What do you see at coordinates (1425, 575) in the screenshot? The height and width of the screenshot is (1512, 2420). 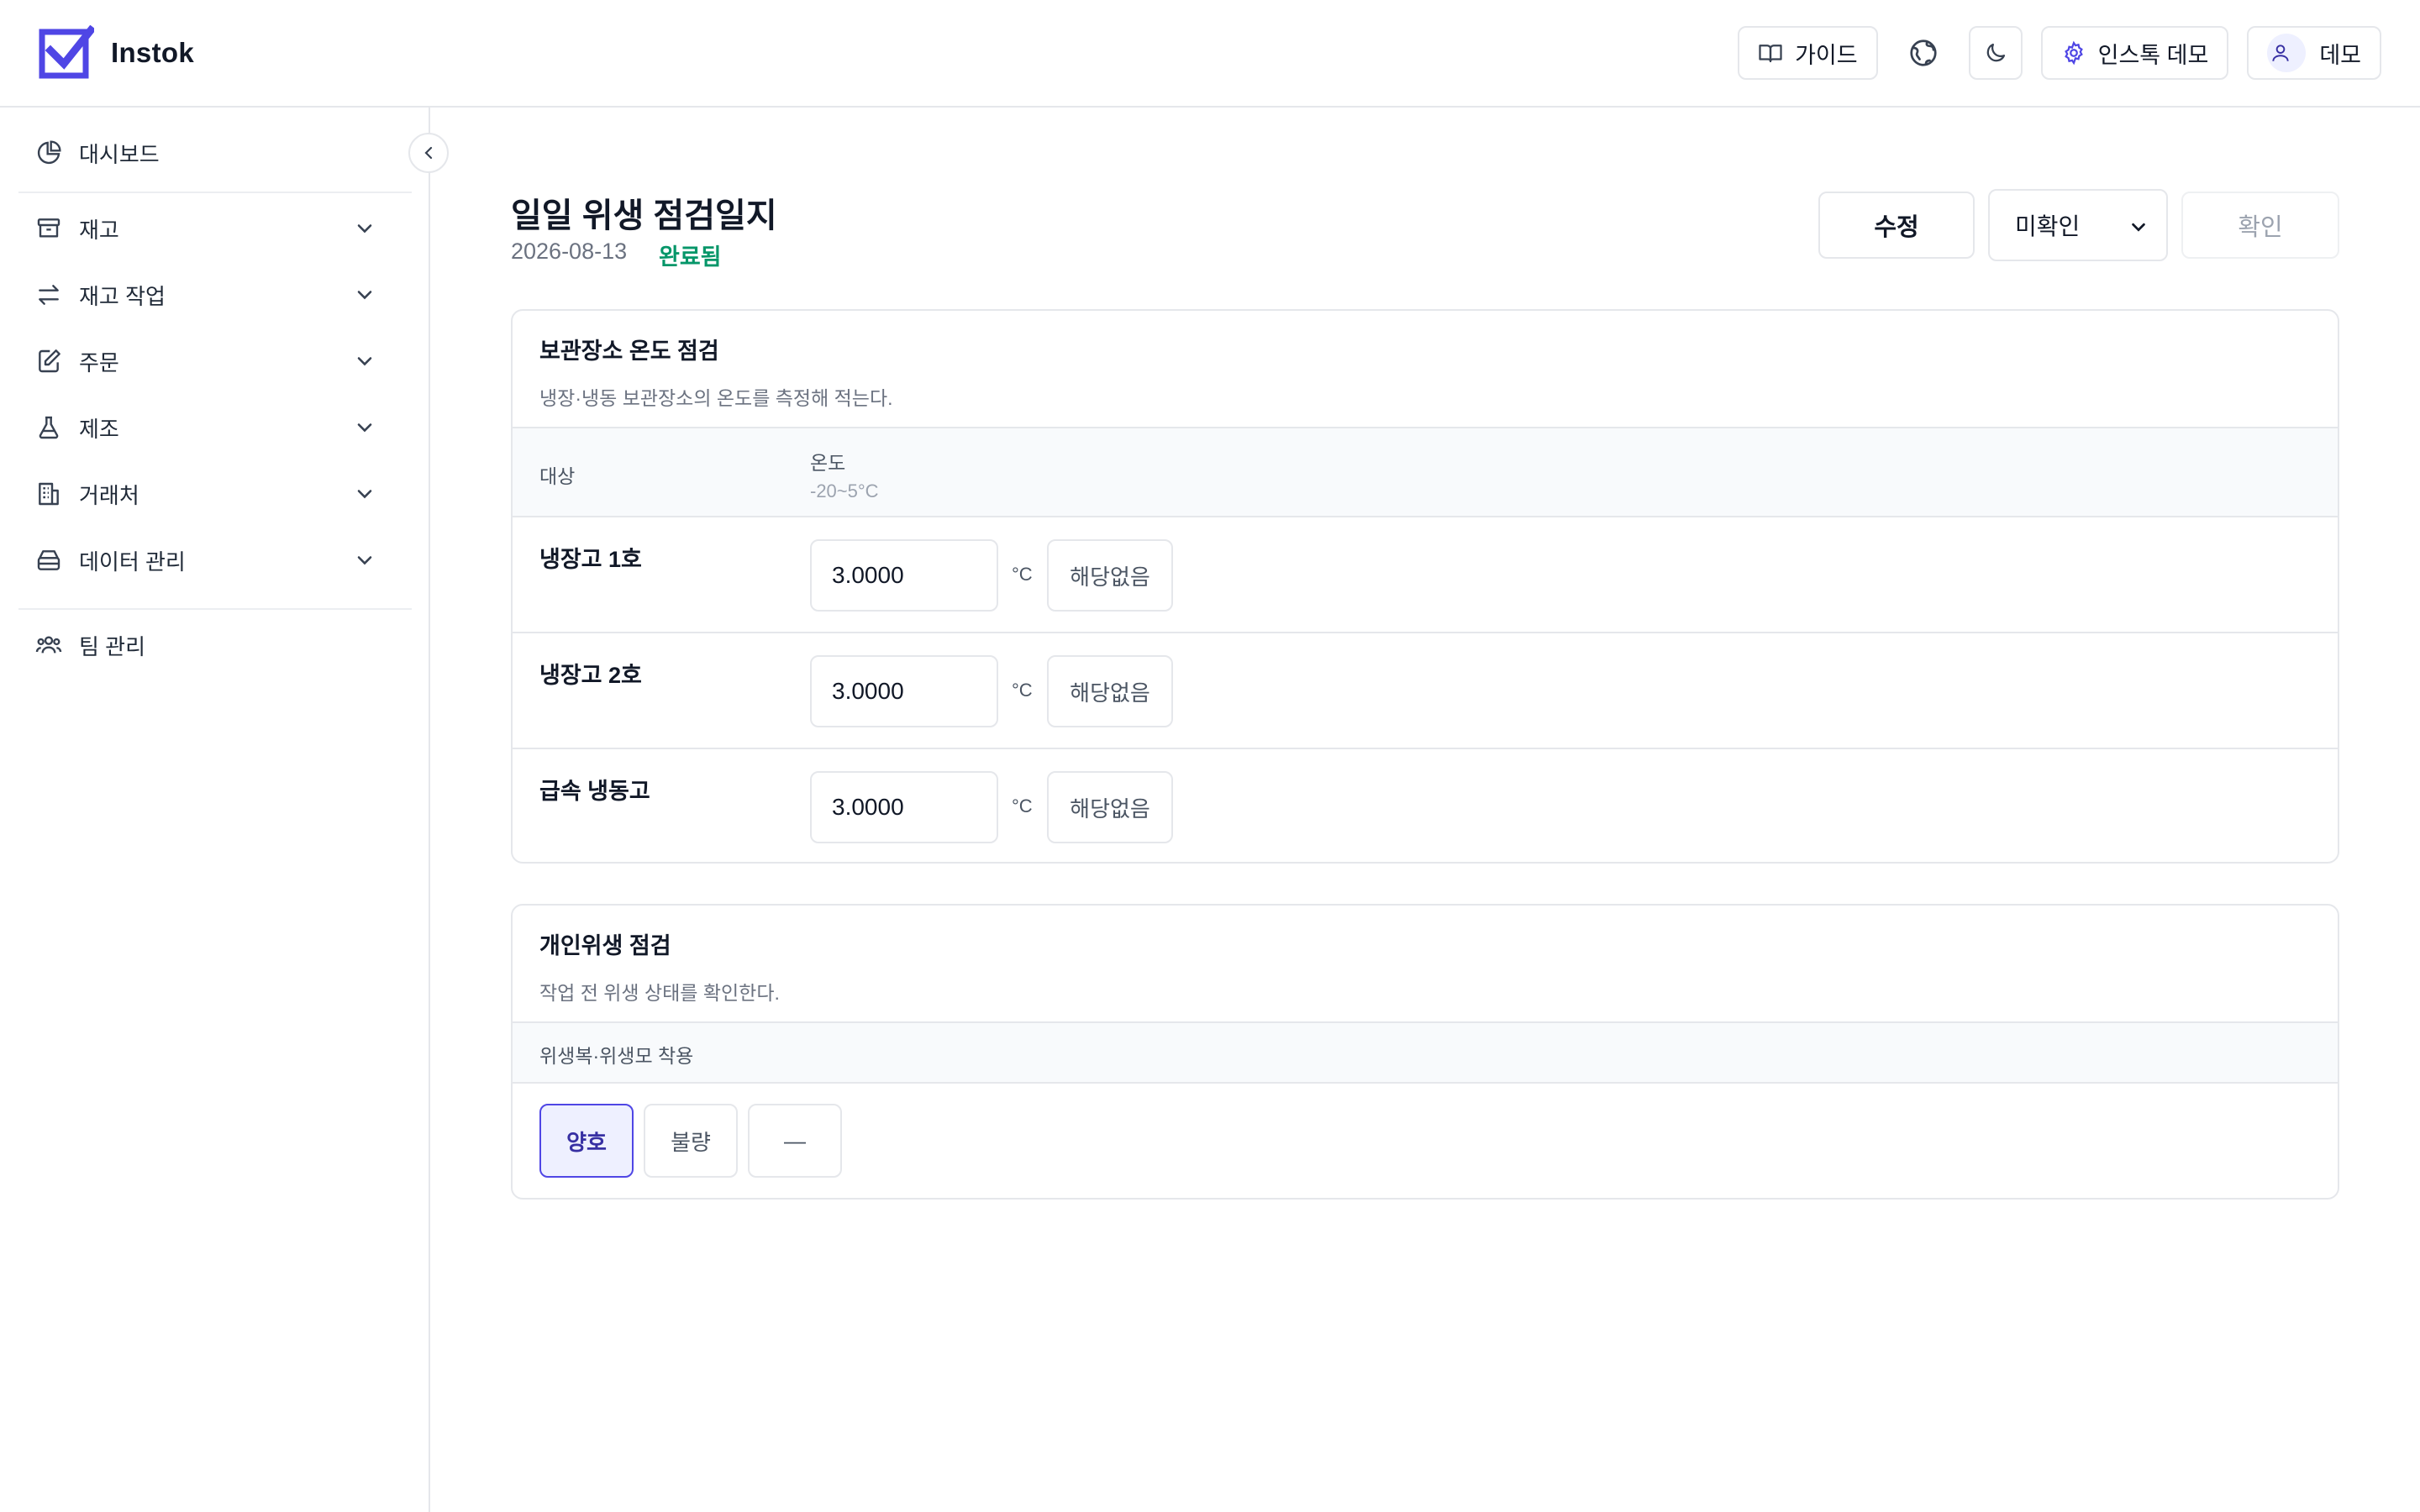 I see `table-row: 냉장고 1호 3.0000 °C 해당없음` at bounding box center [1425, 575].